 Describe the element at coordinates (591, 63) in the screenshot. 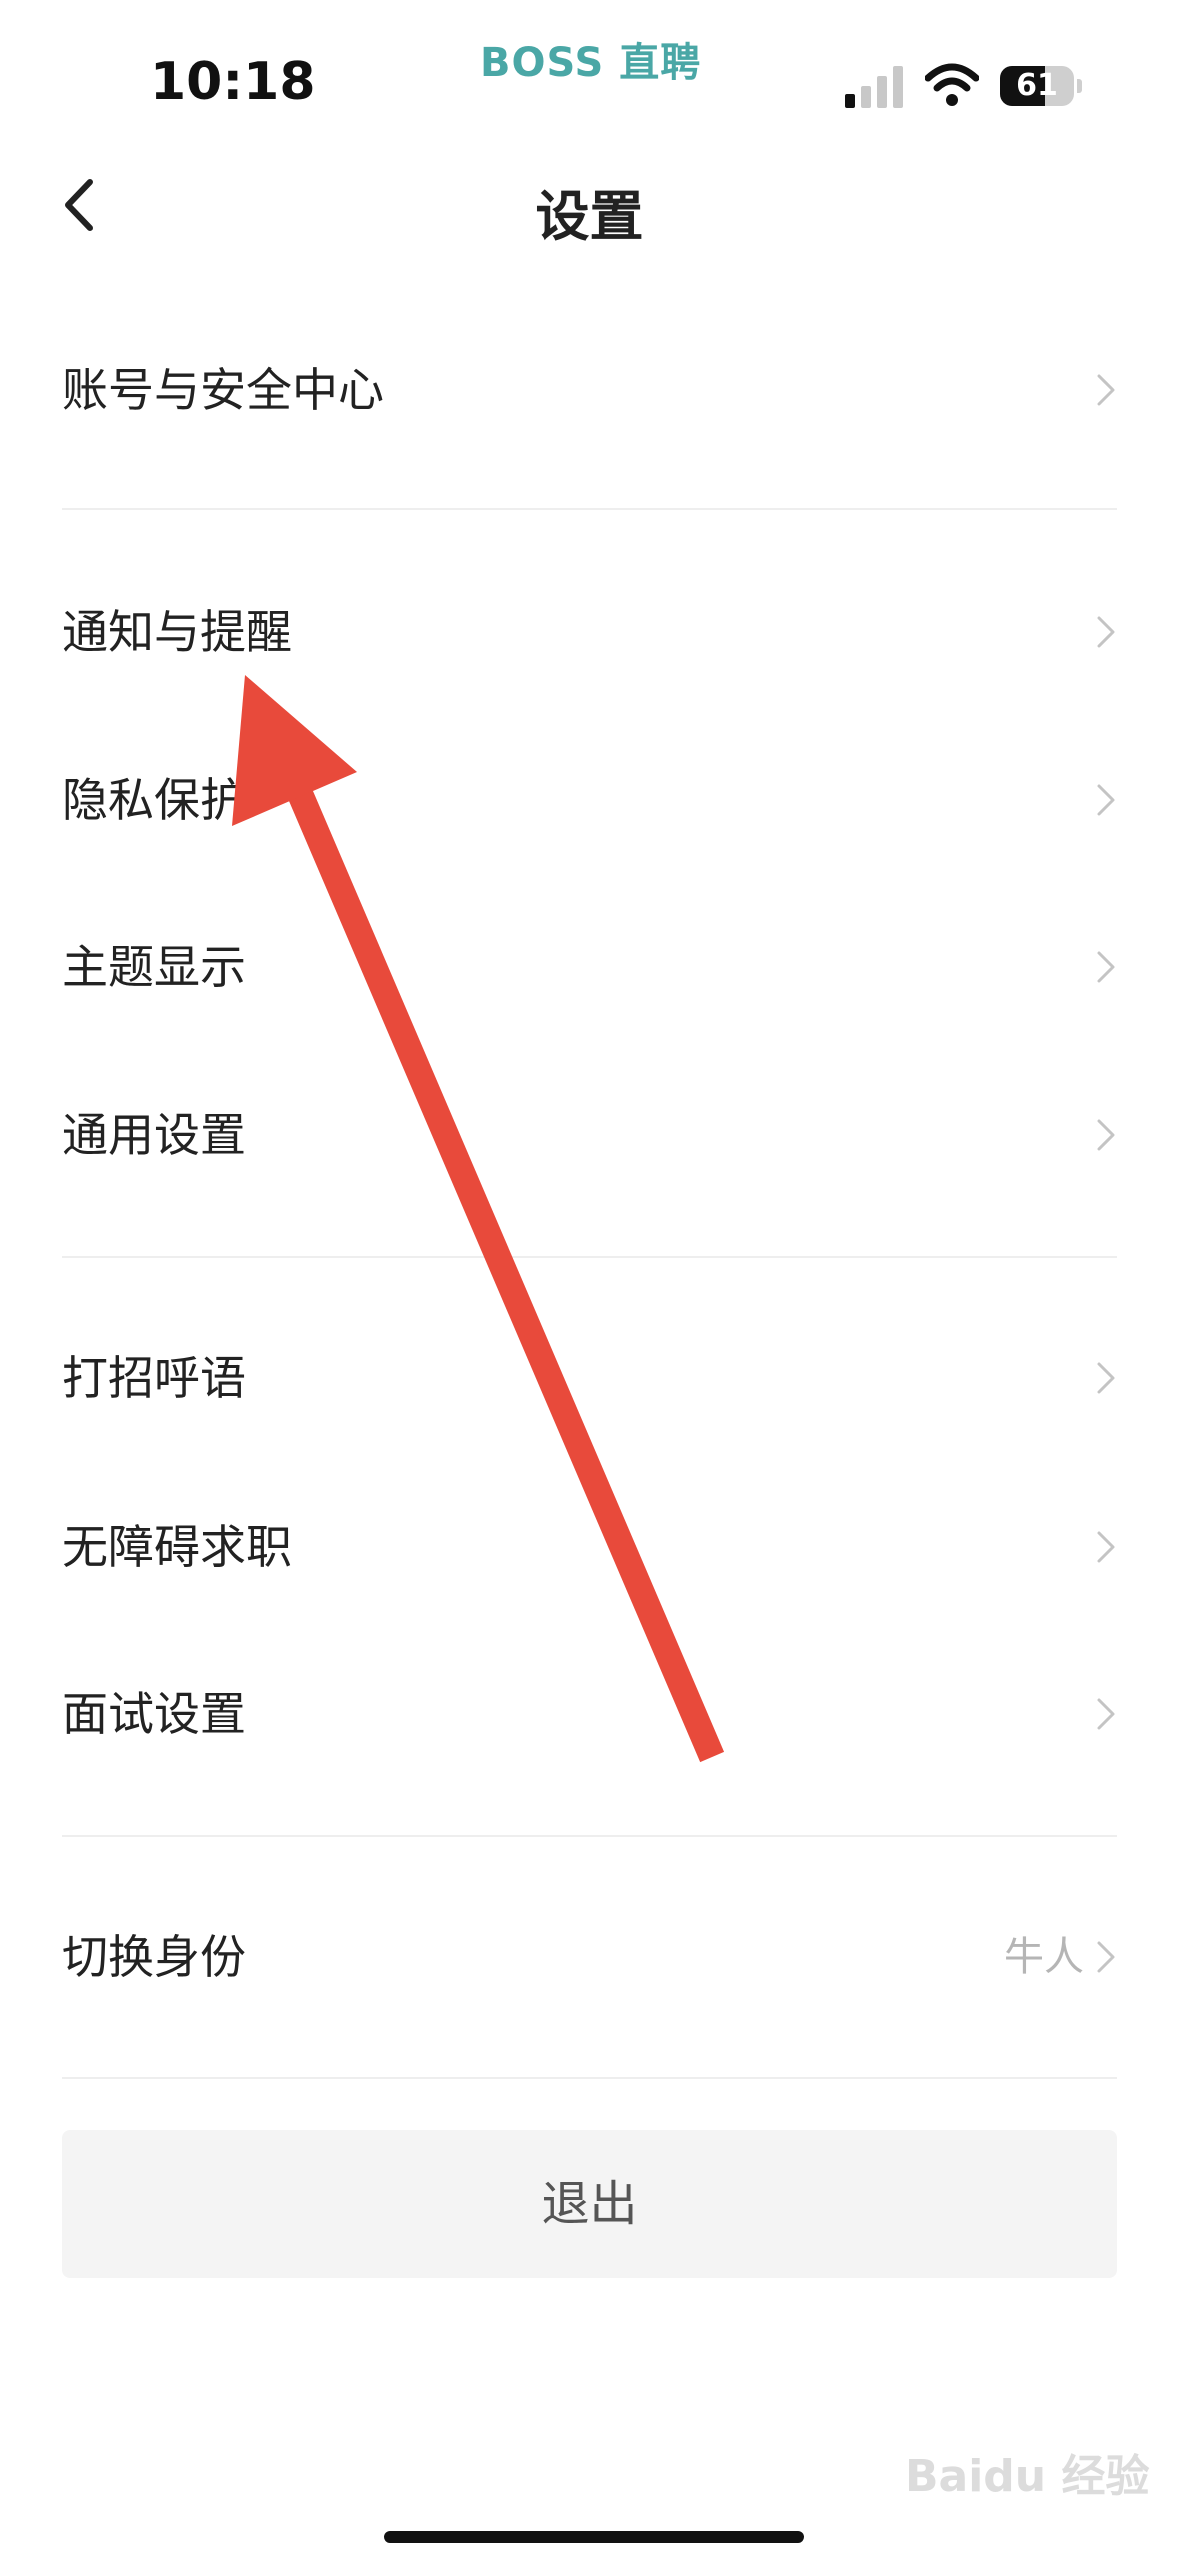

I see `app-brand: BOSS 直聘` at that location.